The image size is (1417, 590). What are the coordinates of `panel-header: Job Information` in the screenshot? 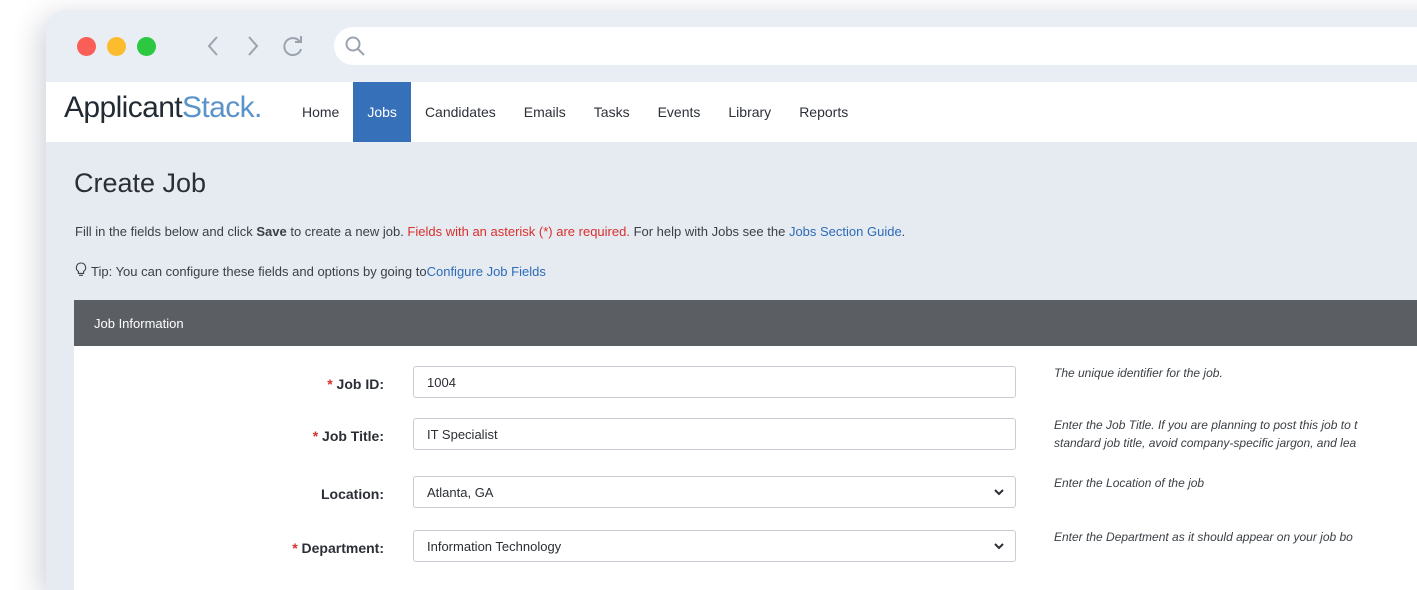 It's located at (745, 323).